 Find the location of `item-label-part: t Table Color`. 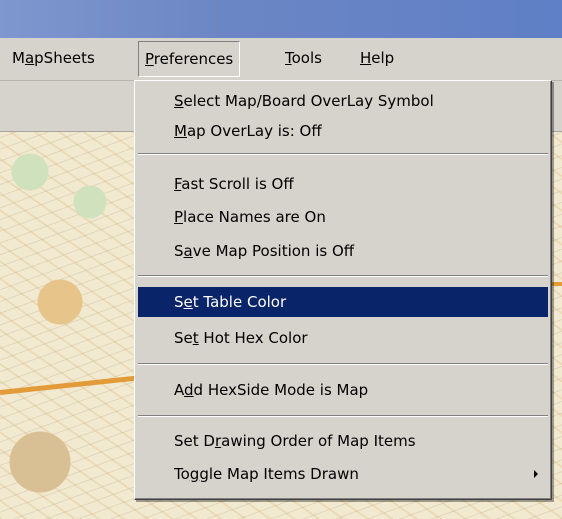

item-label-part: t Table Color is located at coordinates (239, 302).